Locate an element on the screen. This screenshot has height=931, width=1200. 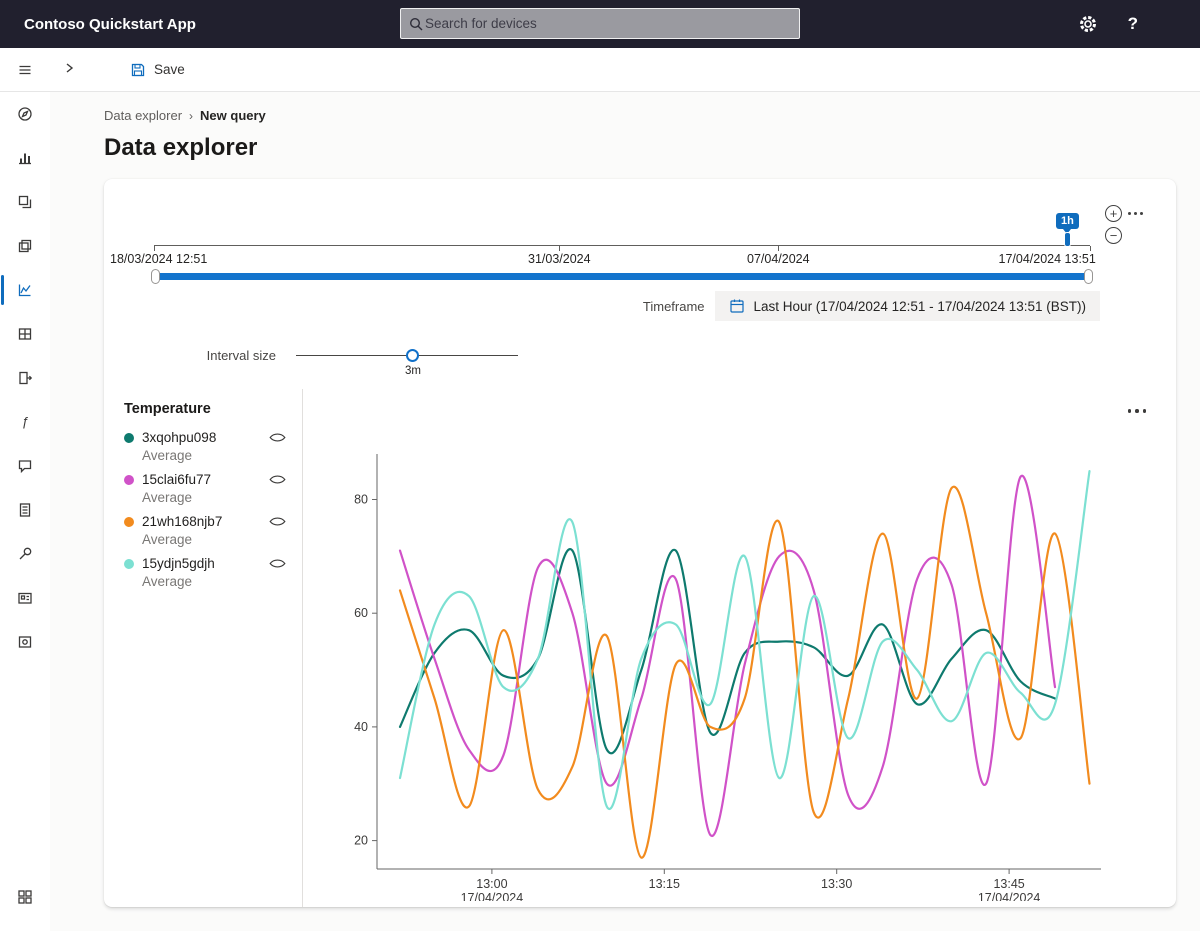
timeline-tick-label: 18/03/2024 12:51 is located at coordinates (159, 259).